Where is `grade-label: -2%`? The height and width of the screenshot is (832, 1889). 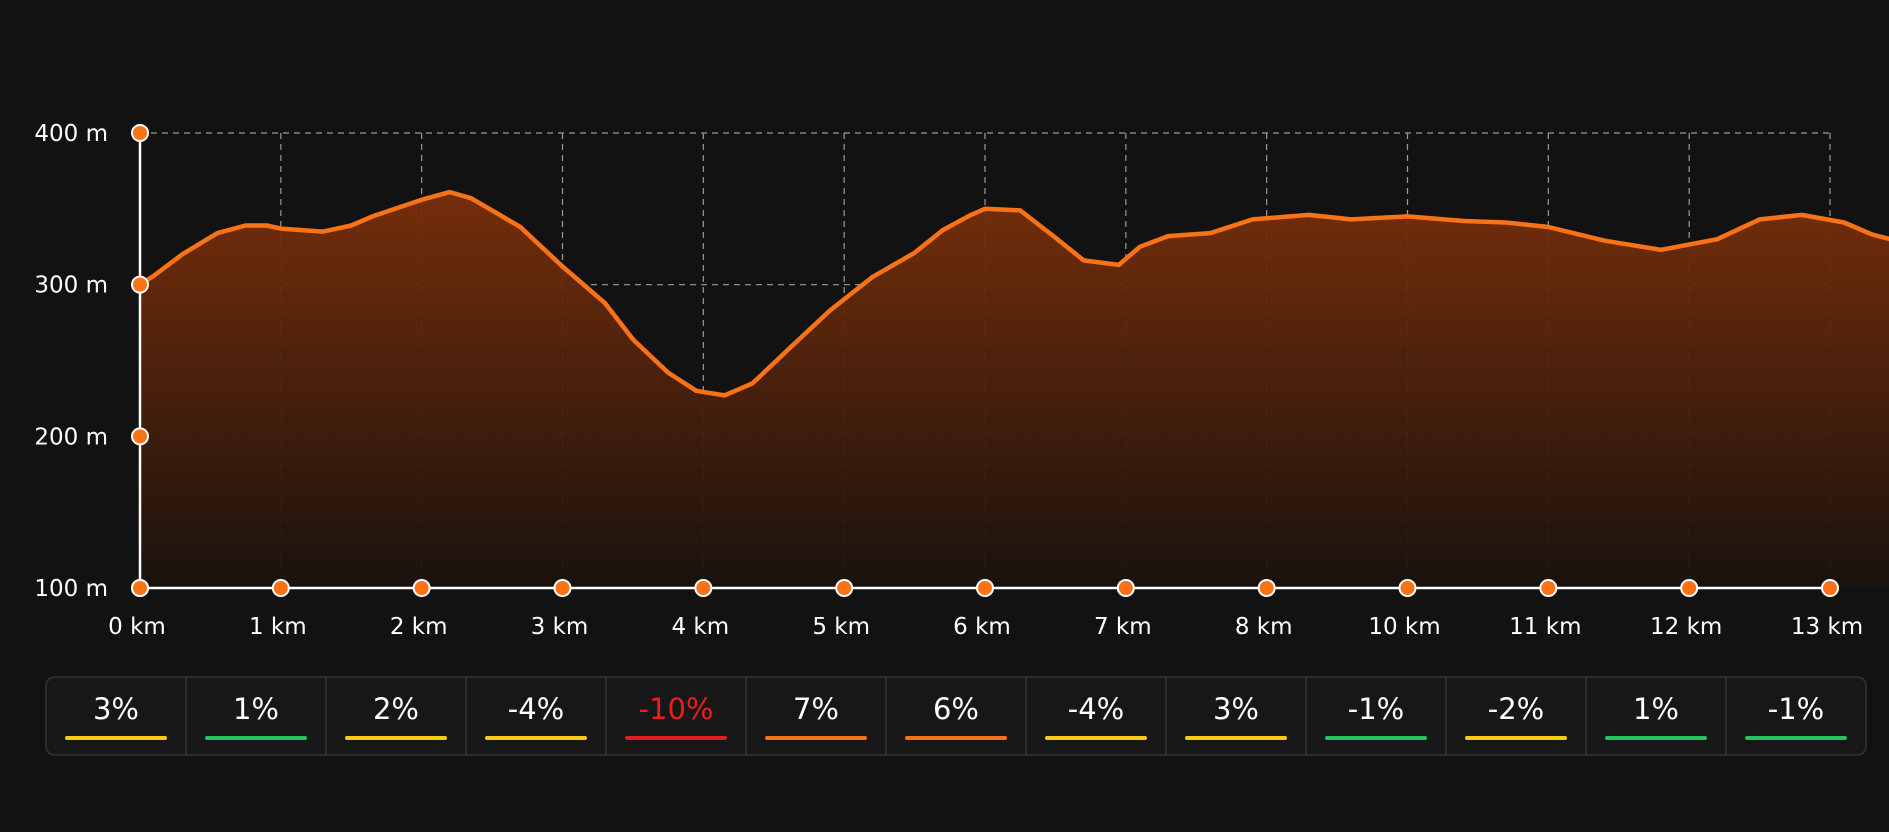 grade-label: -2% is located at coordinates (1516, 709).